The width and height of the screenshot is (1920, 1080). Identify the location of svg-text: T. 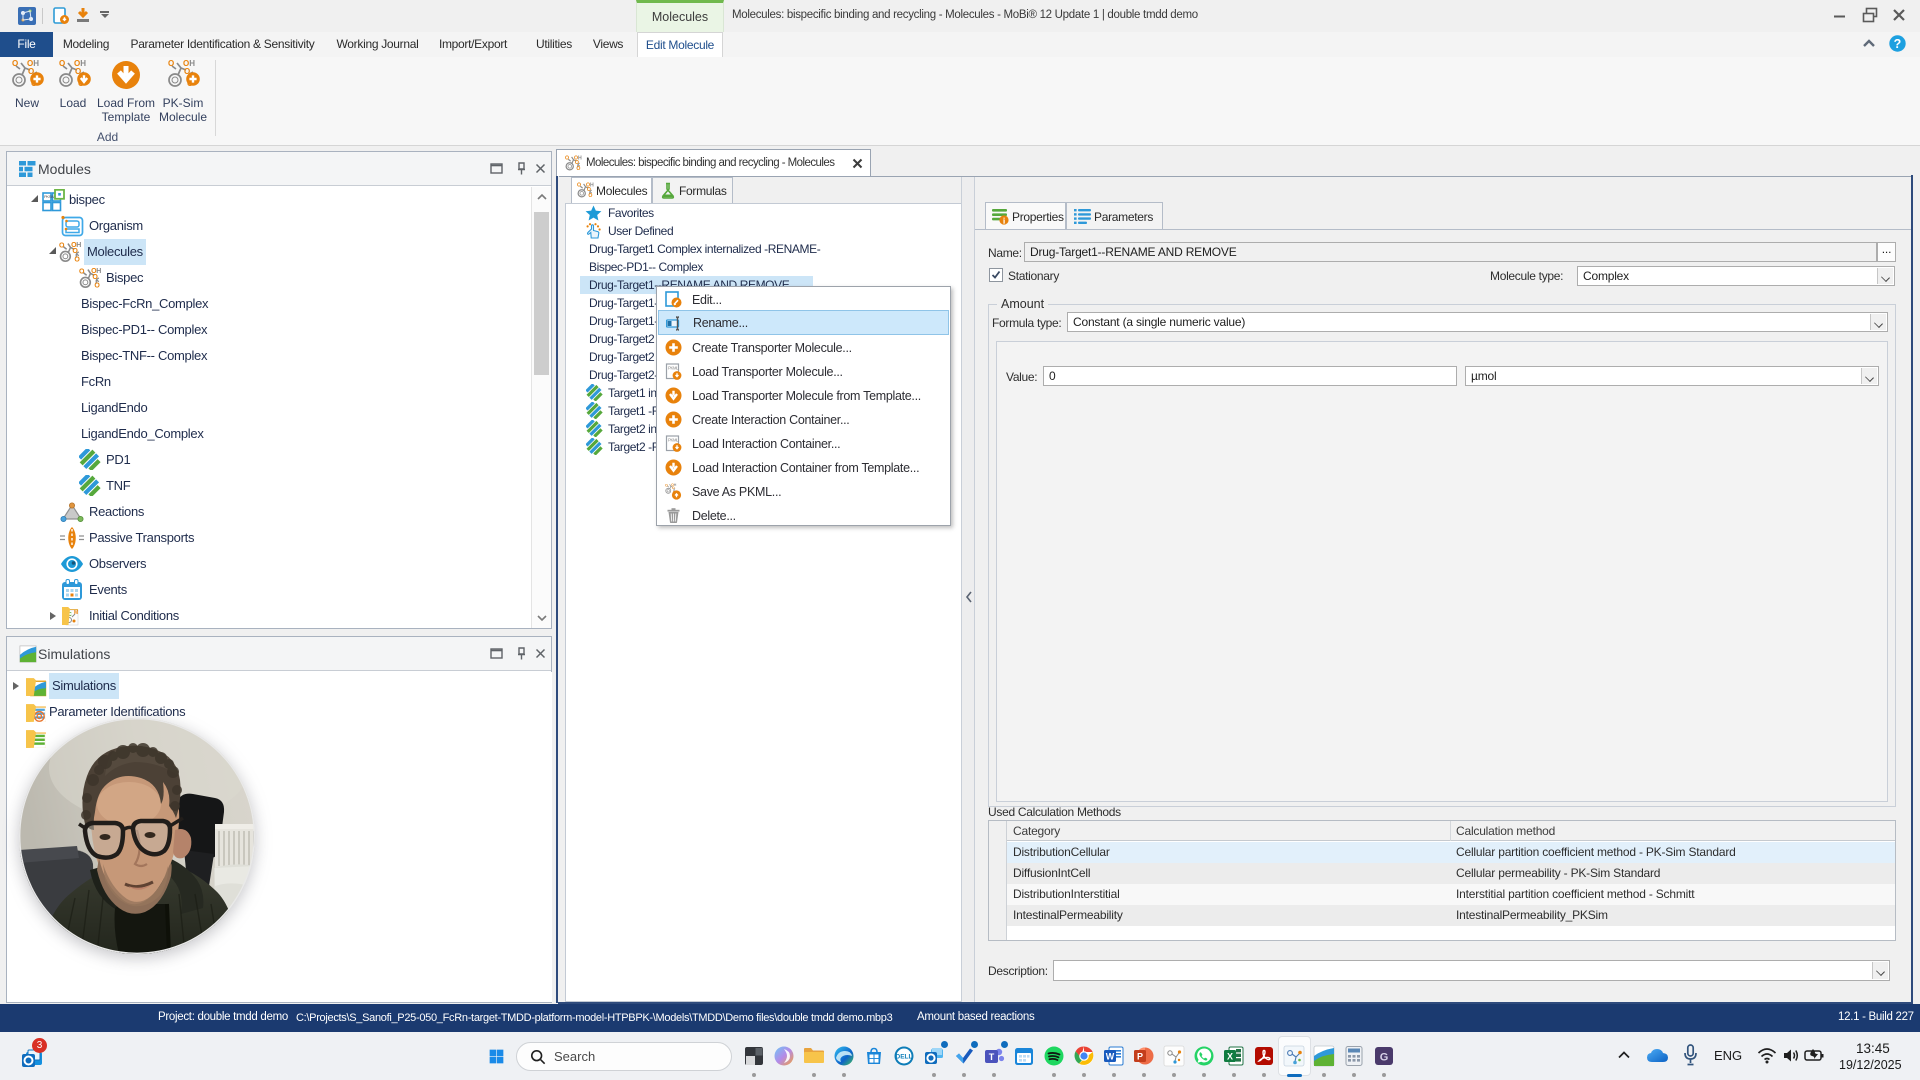
(992, 1057).